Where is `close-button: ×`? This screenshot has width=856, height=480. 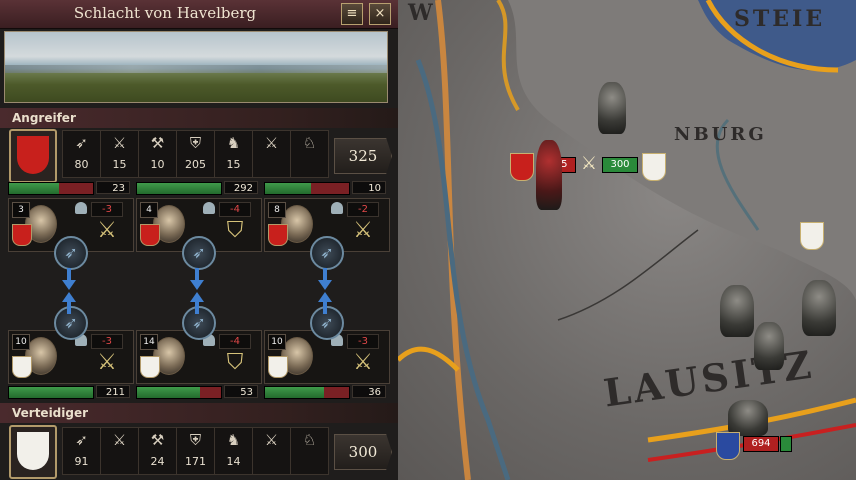 close-button: × is located at coordinates (380, 14).